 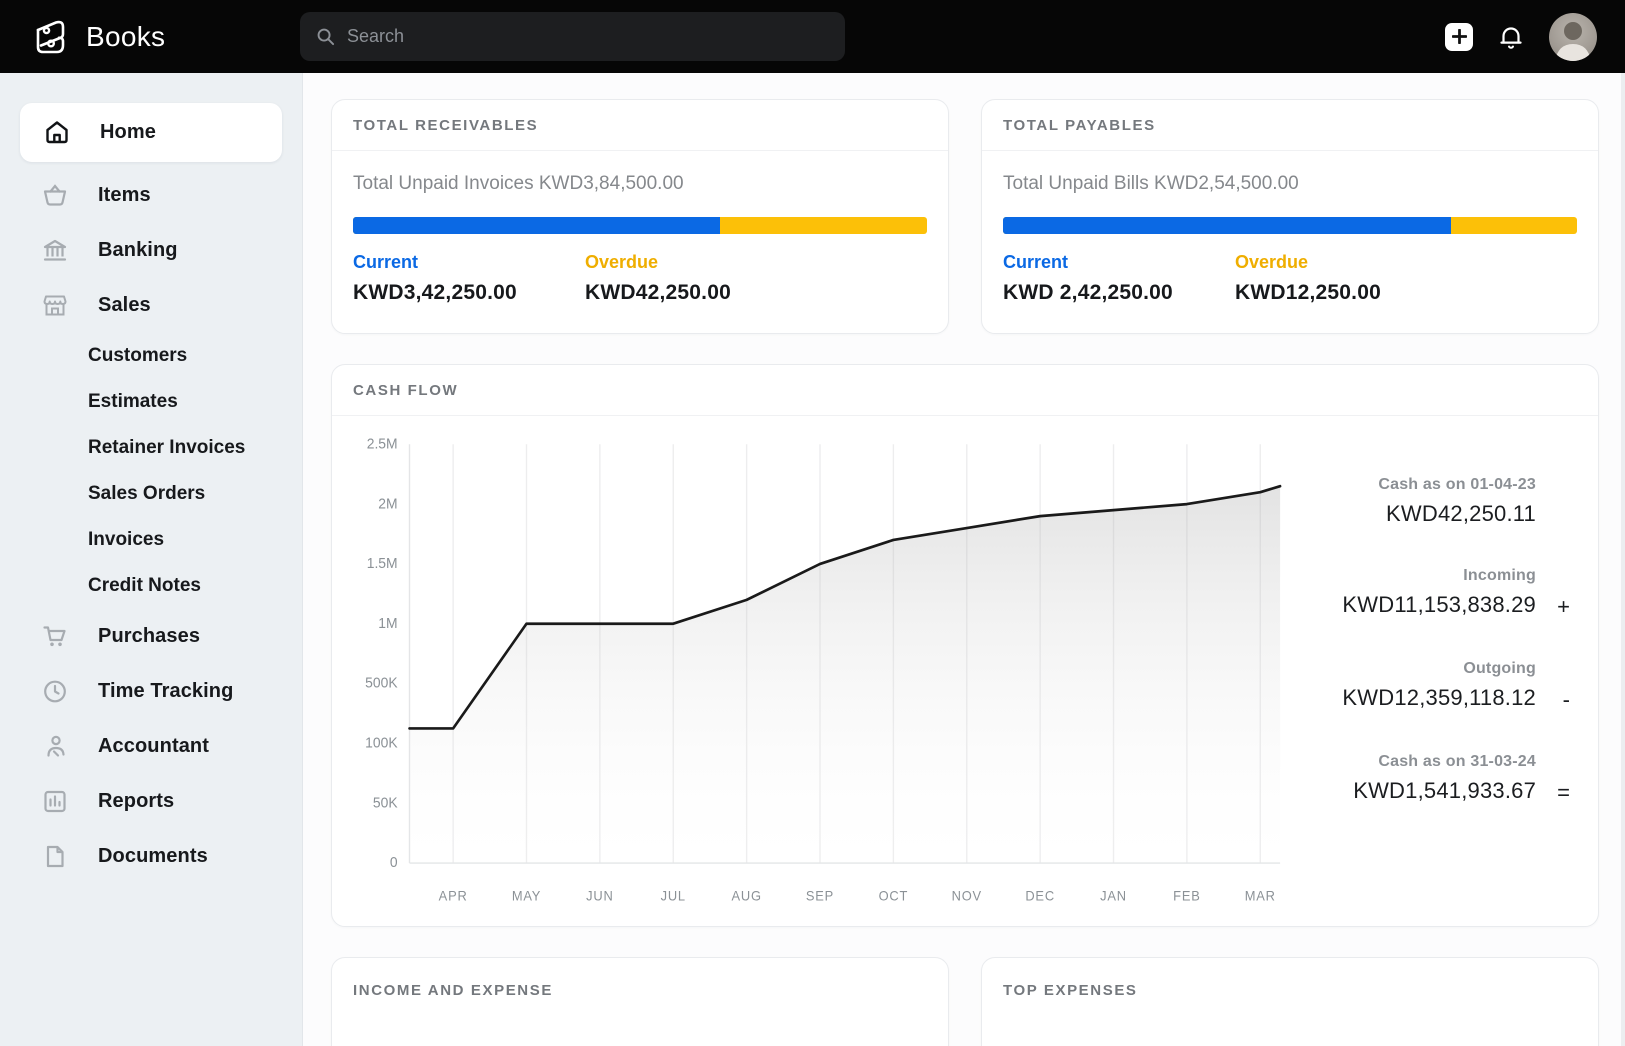 I want to click on svg-text: 2.5M, so click(x=382, y=444).